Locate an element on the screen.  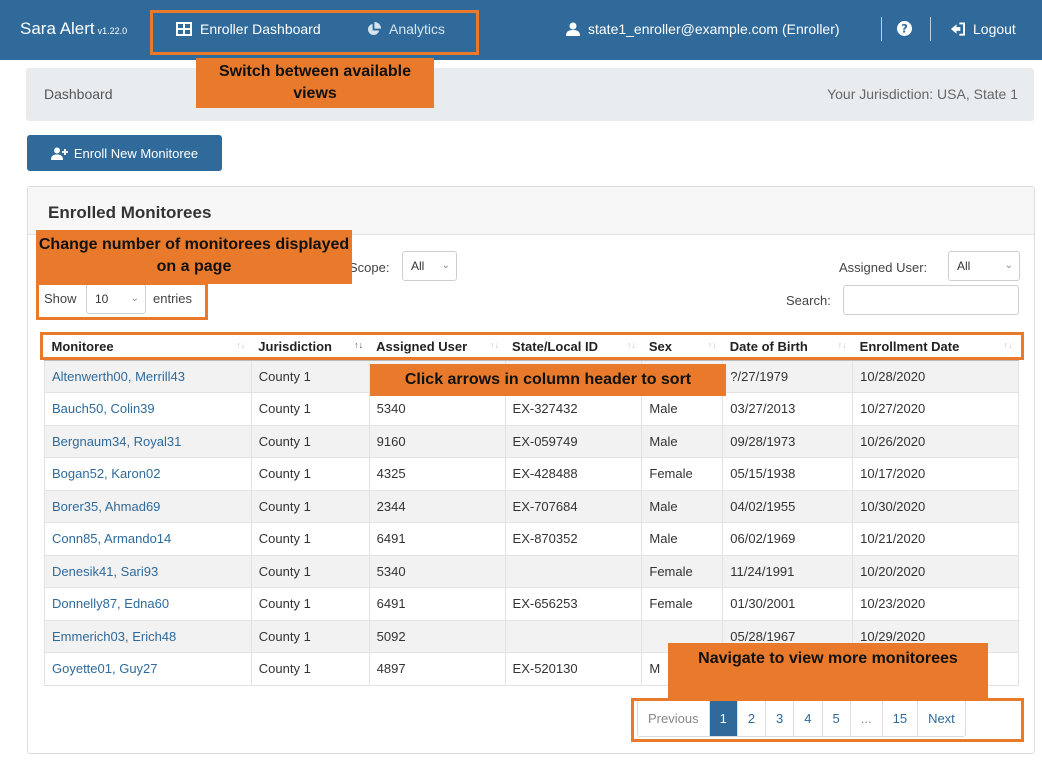
table-cell: EX-059749 is located at coordinates (573, 441).